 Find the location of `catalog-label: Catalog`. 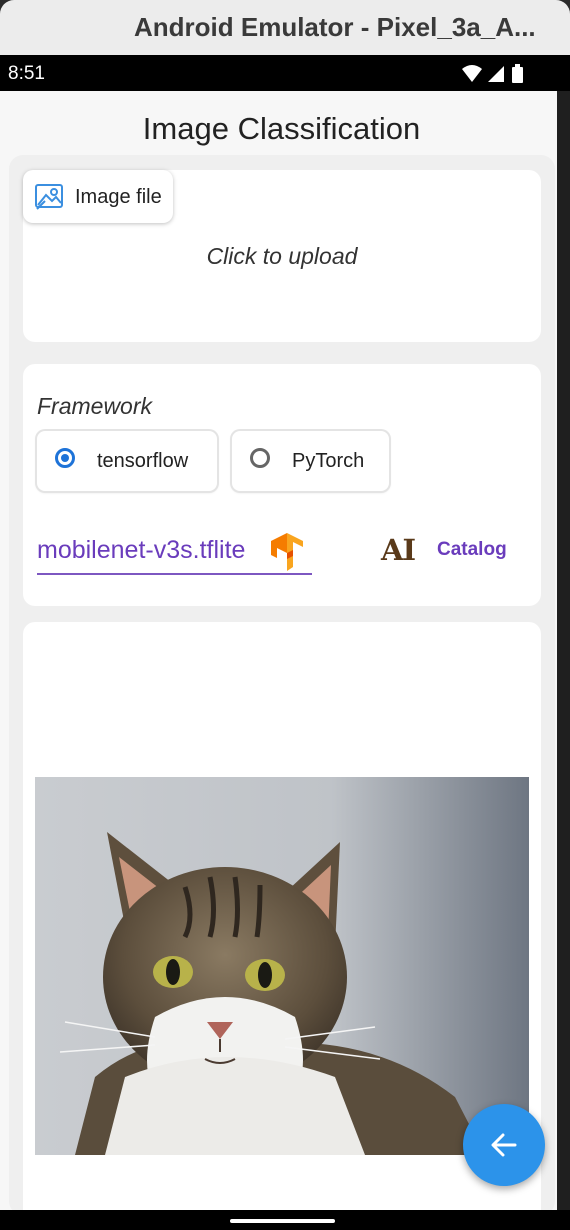

catalog-label: Catalog is located at coordinates (472, 549).